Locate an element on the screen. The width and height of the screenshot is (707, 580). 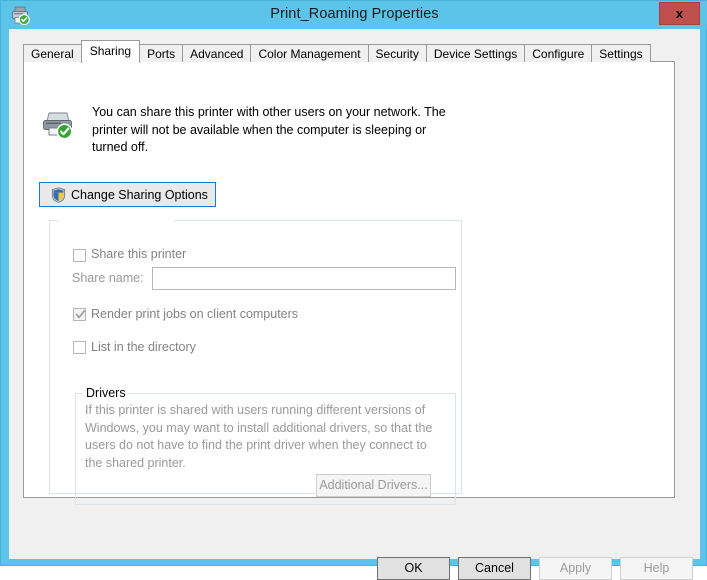
ok-button: OK is located at coordinates (413, 568).